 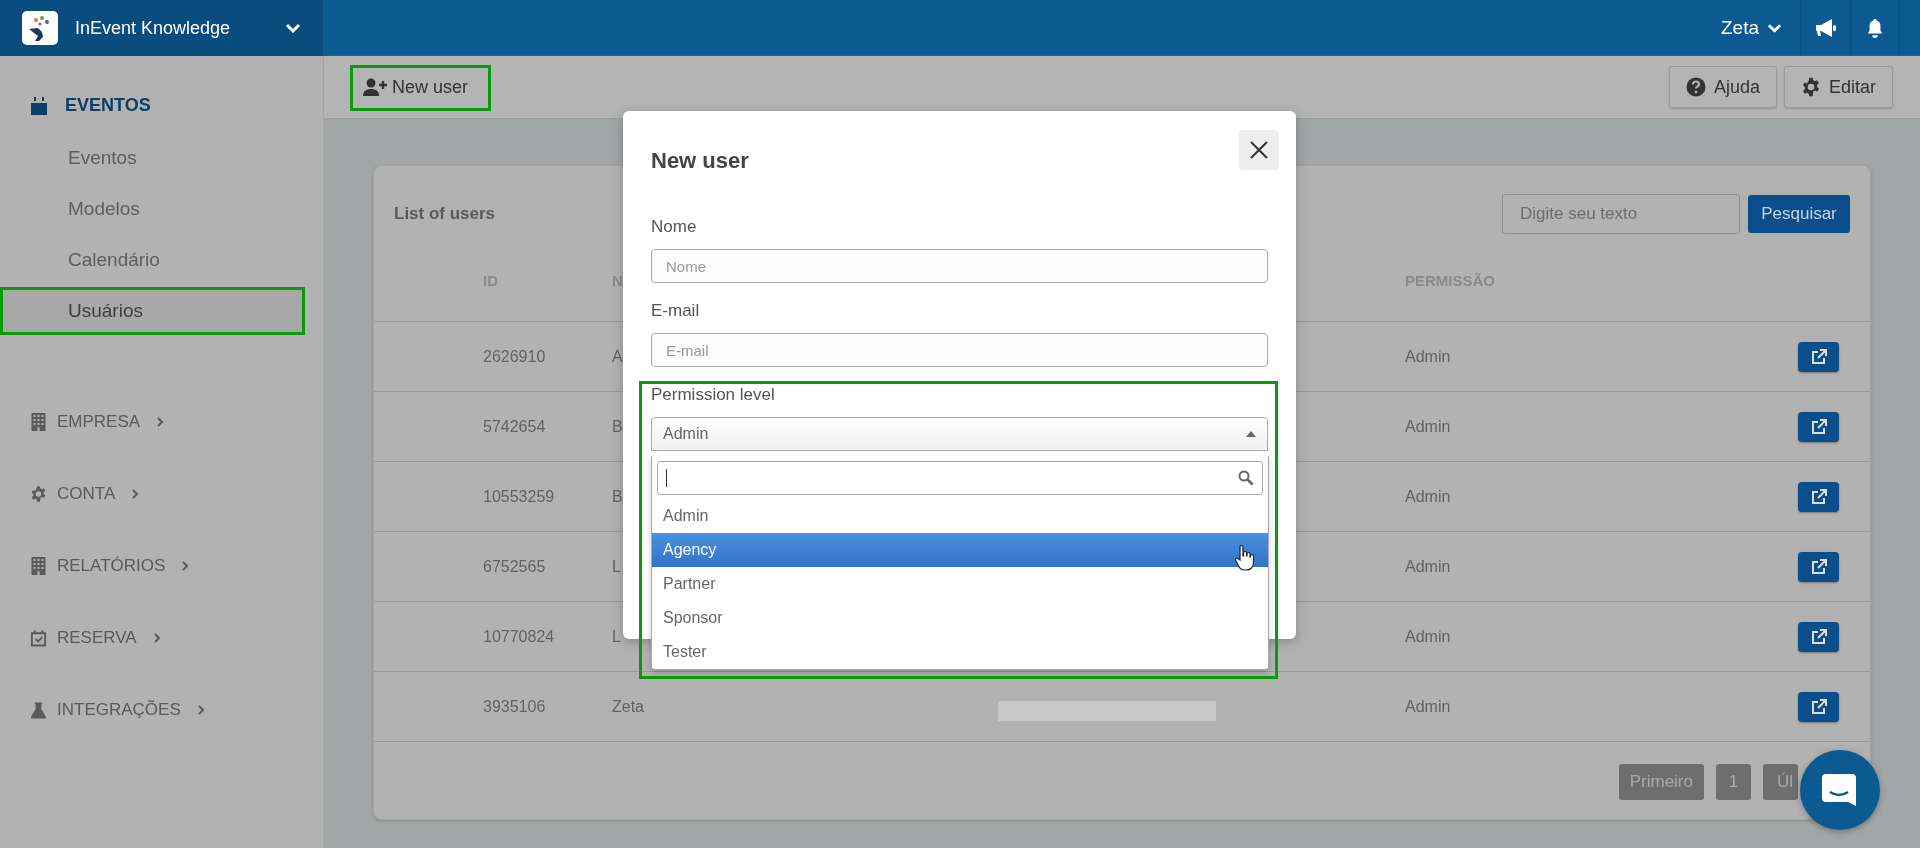 What do you see at coordinates (1722, 87) in the screenshot?
I see `toolbar-button: Ajuda` at bounding box center [1722, 87].